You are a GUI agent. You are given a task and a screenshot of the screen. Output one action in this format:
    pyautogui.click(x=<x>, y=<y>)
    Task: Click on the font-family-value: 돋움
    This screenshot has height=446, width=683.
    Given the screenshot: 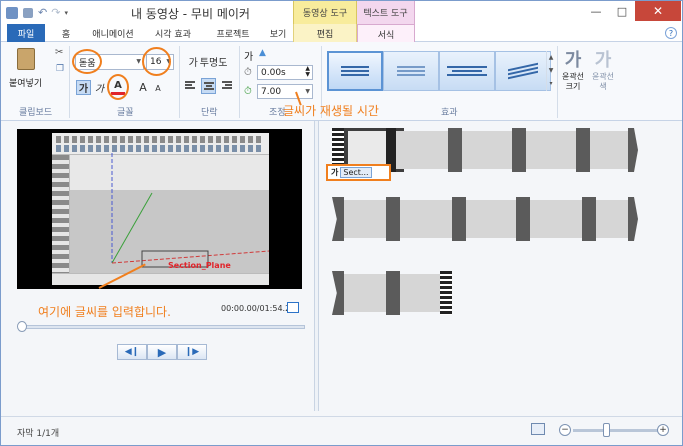 What is the action you would take?
    pyautogui.click(x=87, y=63)
    